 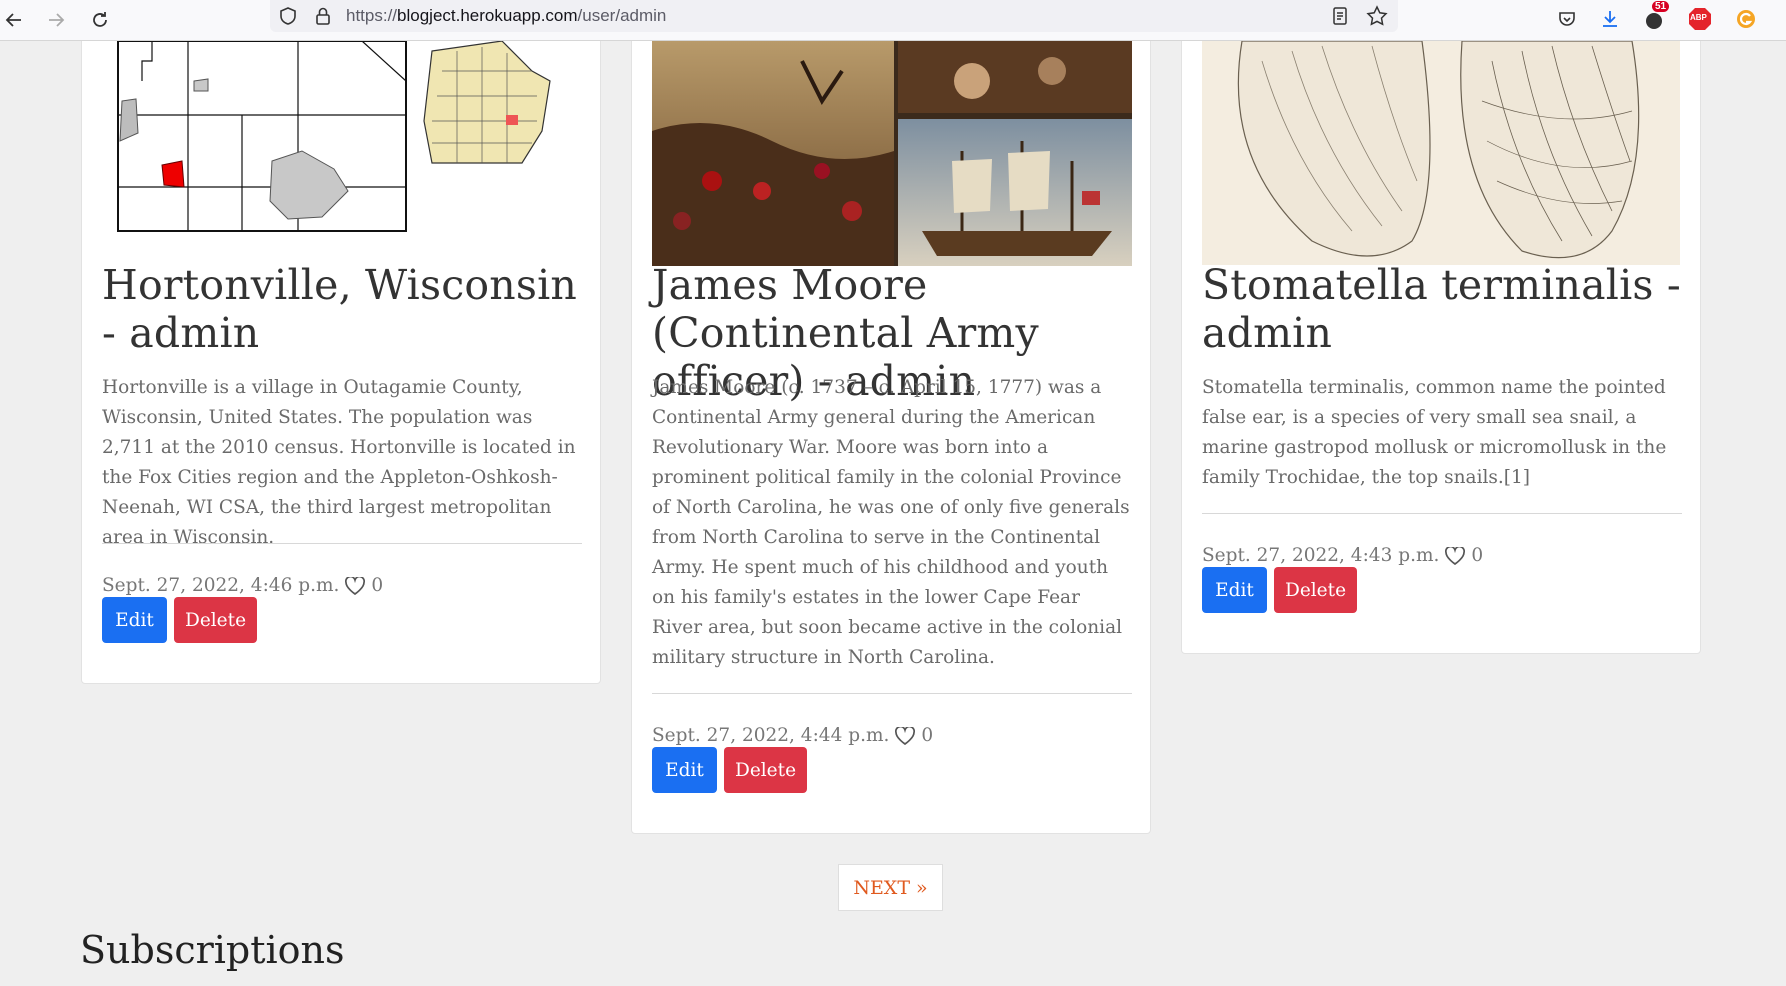 What do you see at coordinates (1655, 17) in the screenshot?
I see `extension-badge-icon: 51` at bounding box center [1655, 17].